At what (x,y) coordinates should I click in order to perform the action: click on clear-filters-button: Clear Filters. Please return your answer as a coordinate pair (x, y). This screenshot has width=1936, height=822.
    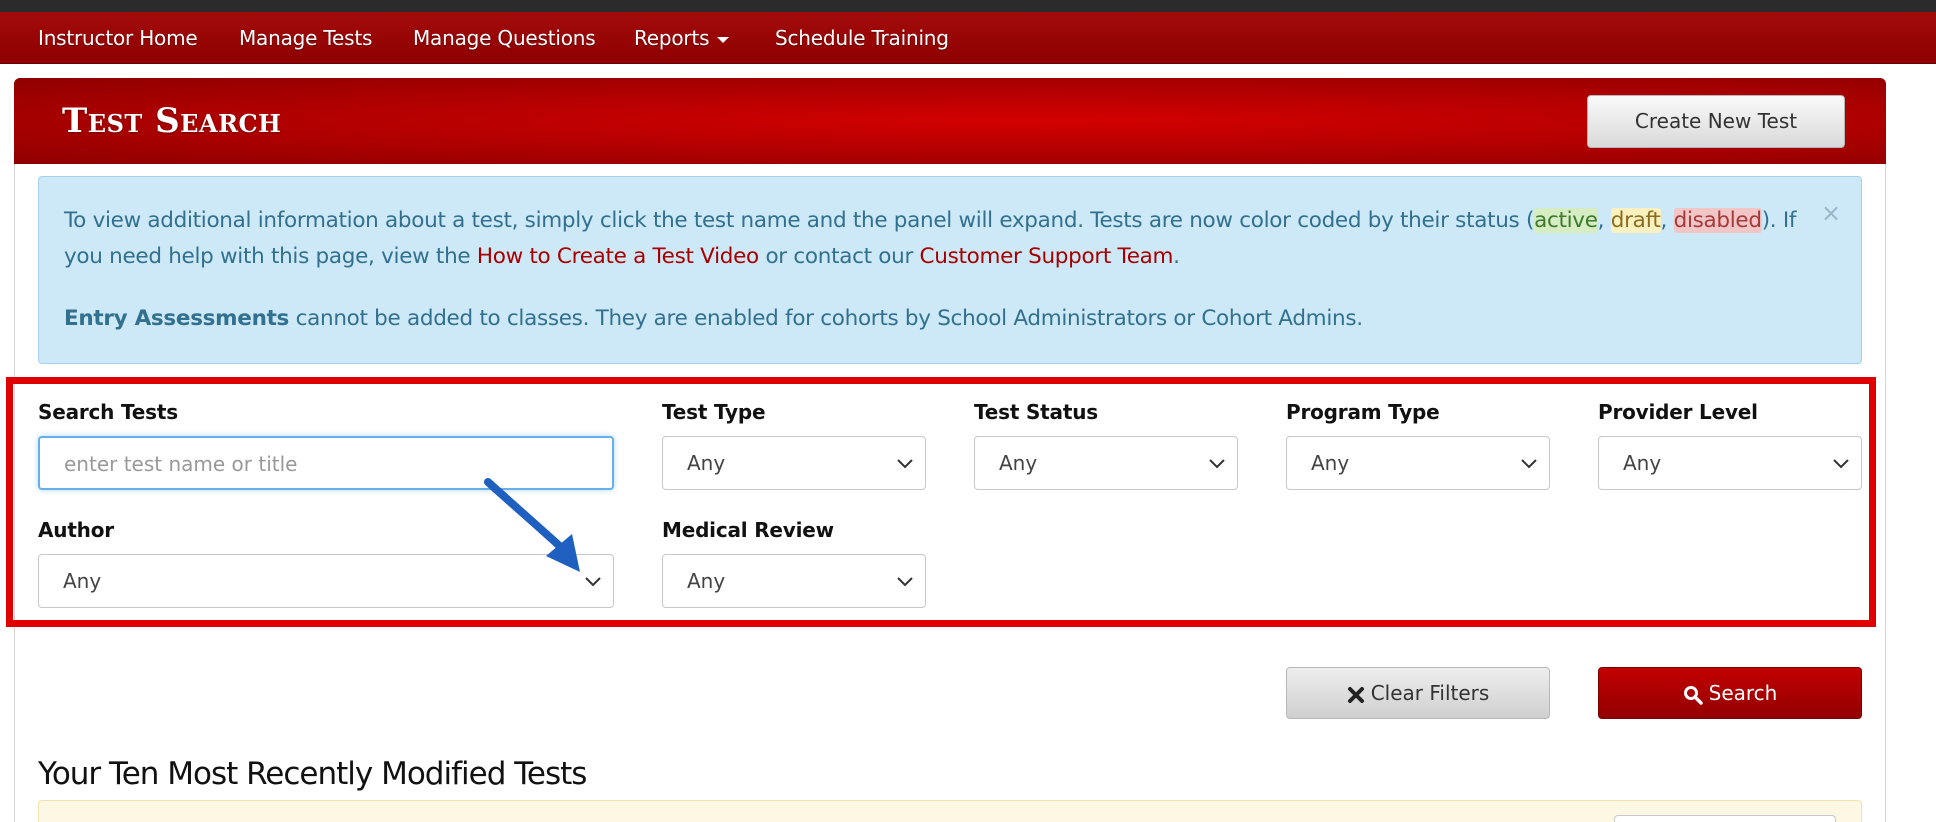
    Looking at the image, I should click on (1418, 693).